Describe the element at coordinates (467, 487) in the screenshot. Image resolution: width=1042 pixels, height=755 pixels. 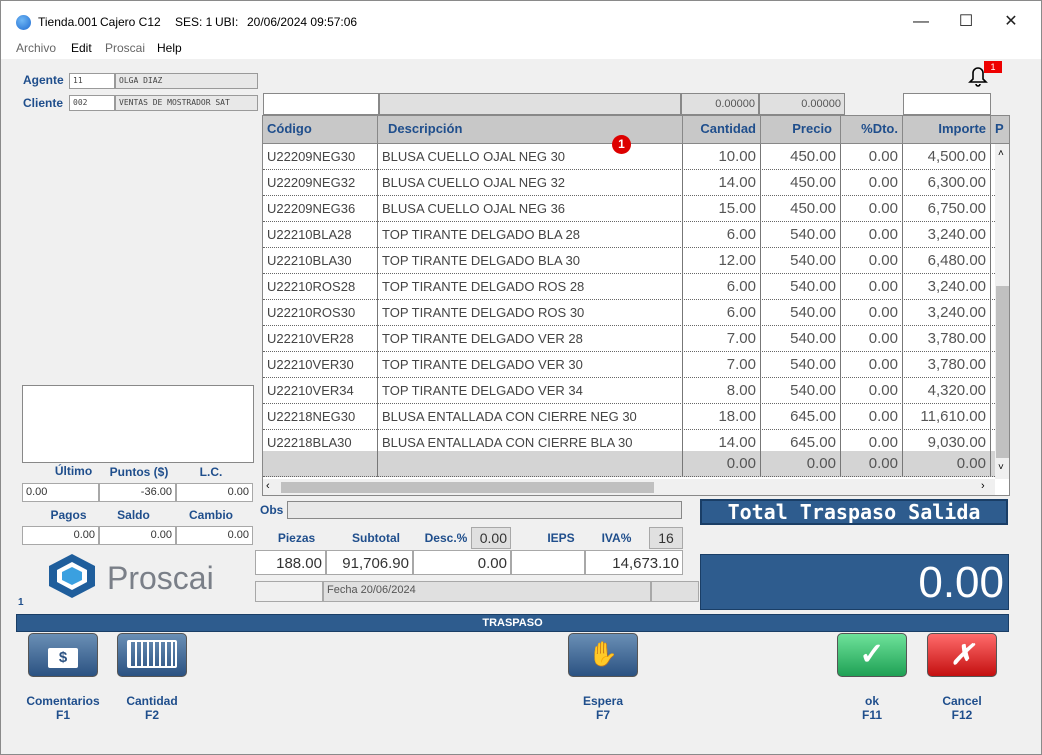
I see `horizontal-scroll-thumb` at that location.